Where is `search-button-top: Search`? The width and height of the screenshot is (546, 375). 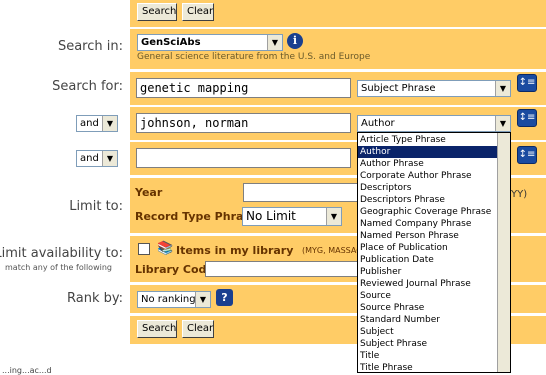
search-button-top: Search is located at coordinates (157, 12).